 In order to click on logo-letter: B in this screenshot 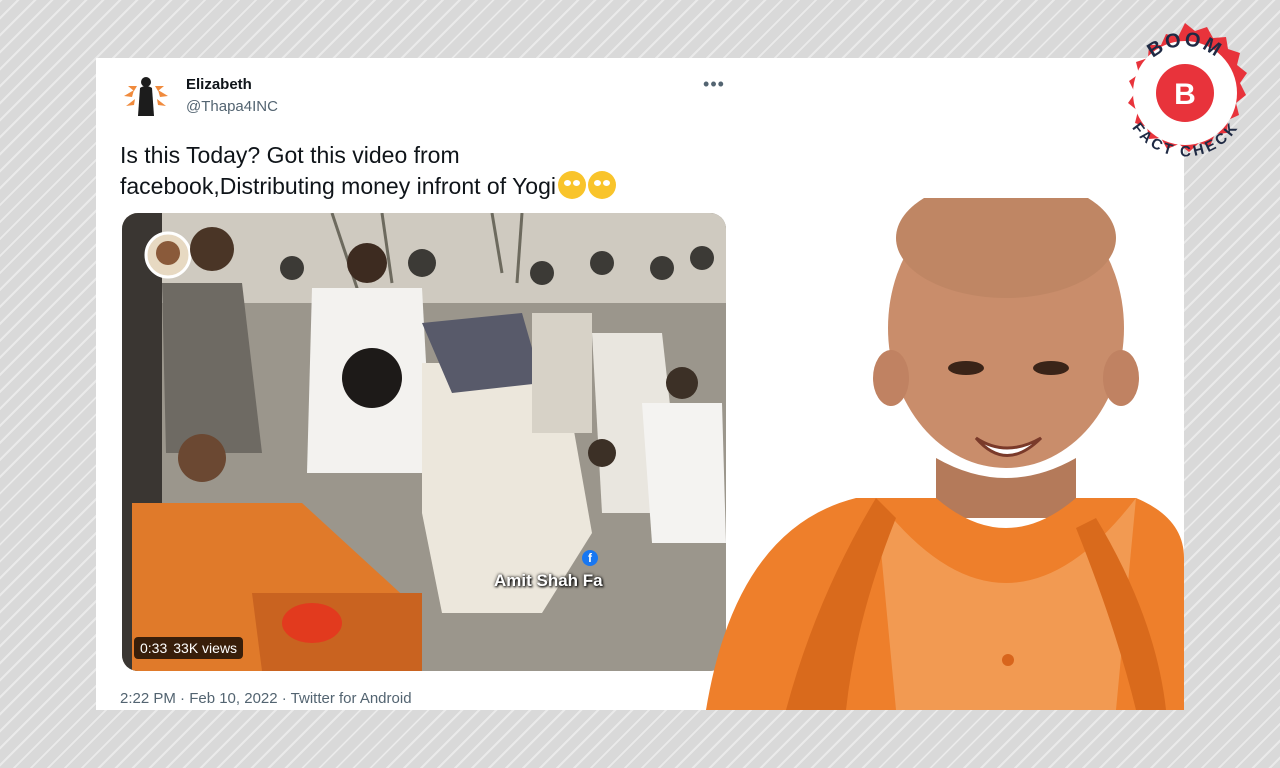, I will do `click(1185, 94)`.